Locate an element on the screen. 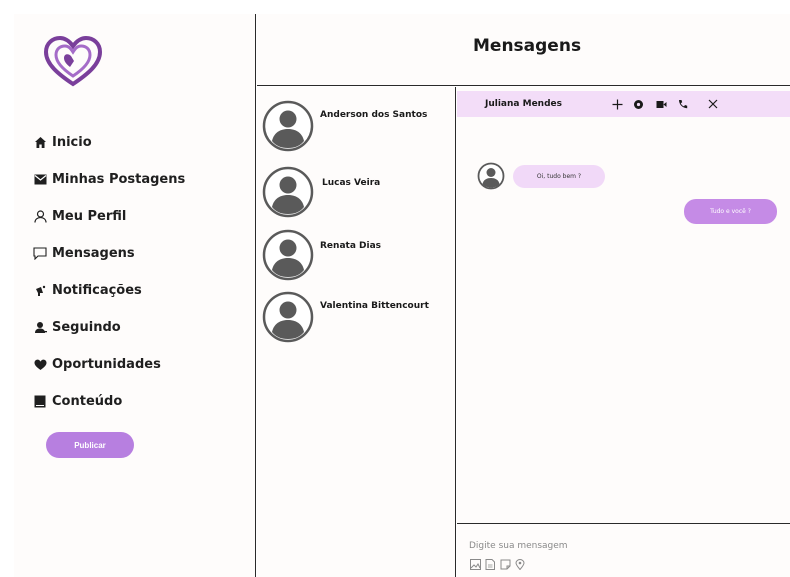 The image size is (790, 577). page-header: Mensagens is located at coordinates (523, 50).